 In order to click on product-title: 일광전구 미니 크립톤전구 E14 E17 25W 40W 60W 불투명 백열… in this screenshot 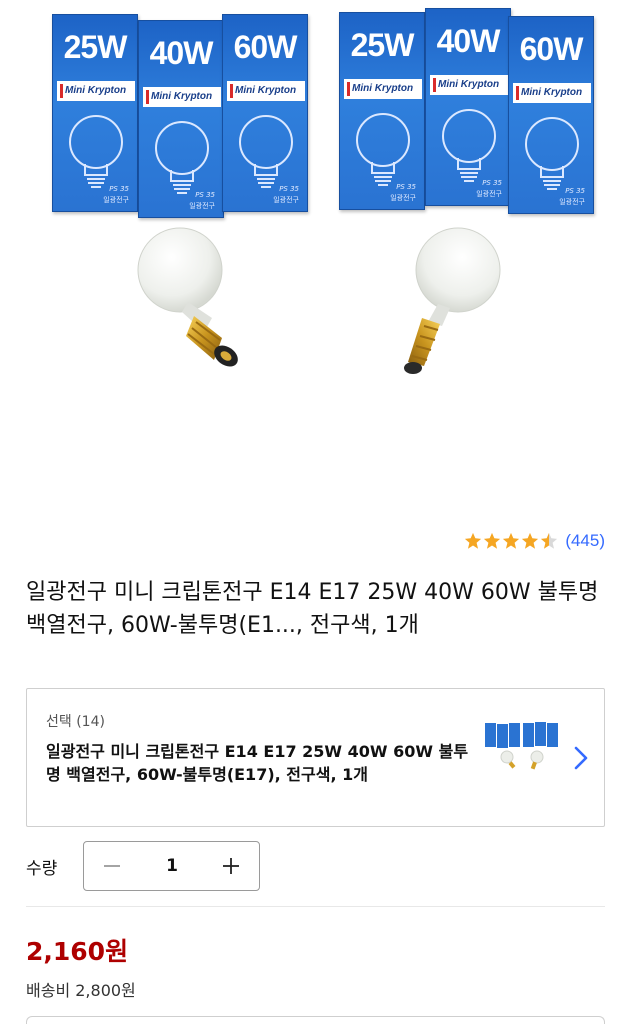, I will do `click(312, 609)`.